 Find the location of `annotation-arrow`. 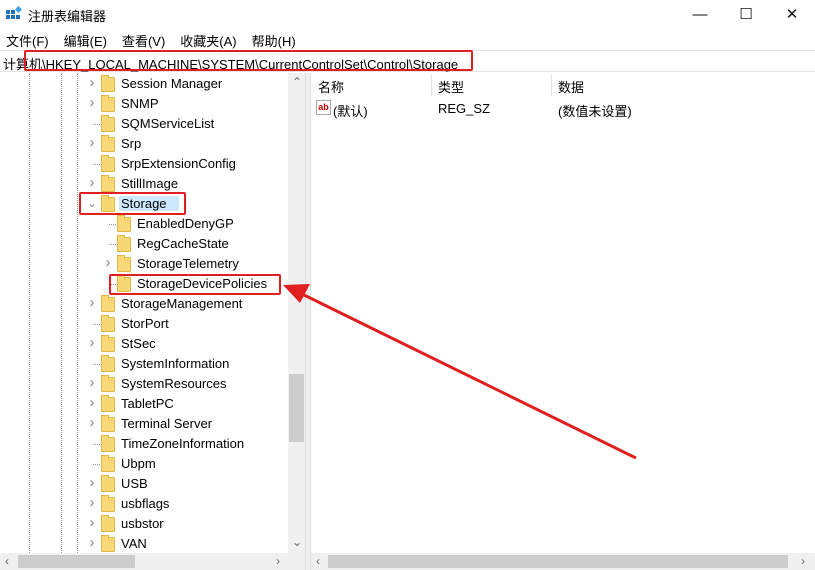

annotation-arrow is located at coordinates (460, 372).